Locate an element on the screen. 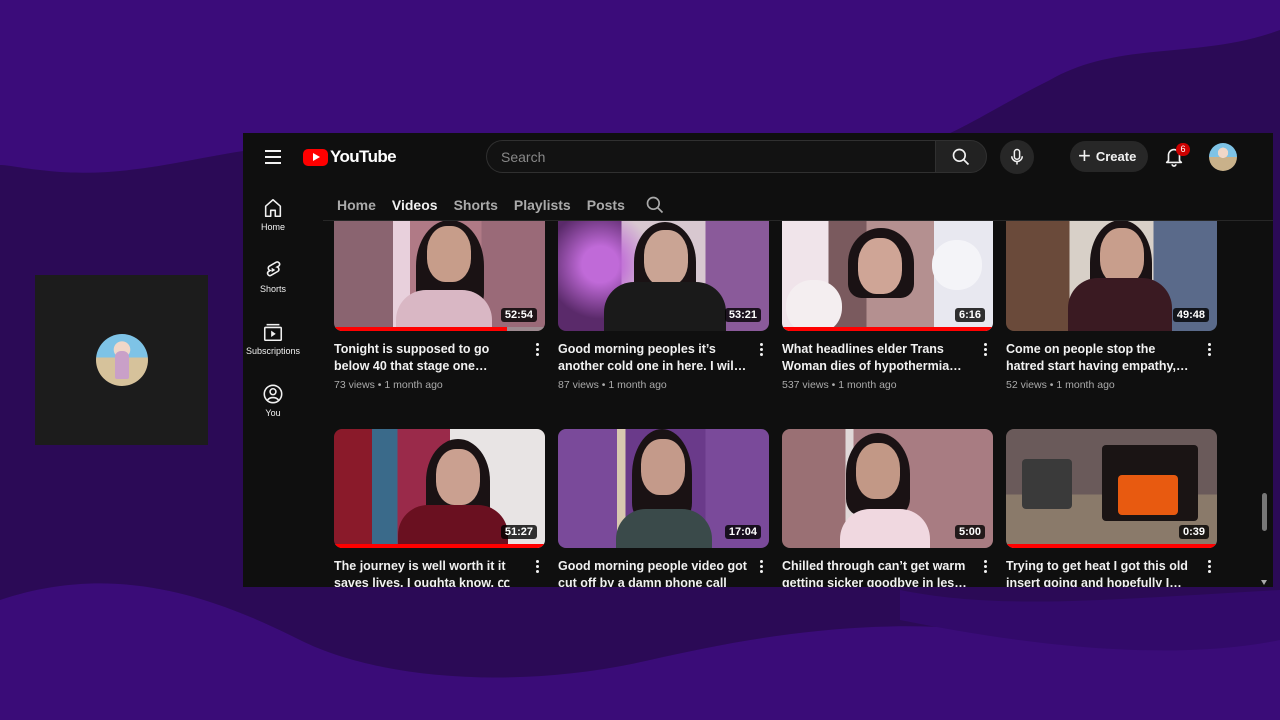  sidebar-item-you: You is located at coordinates (273, 408).